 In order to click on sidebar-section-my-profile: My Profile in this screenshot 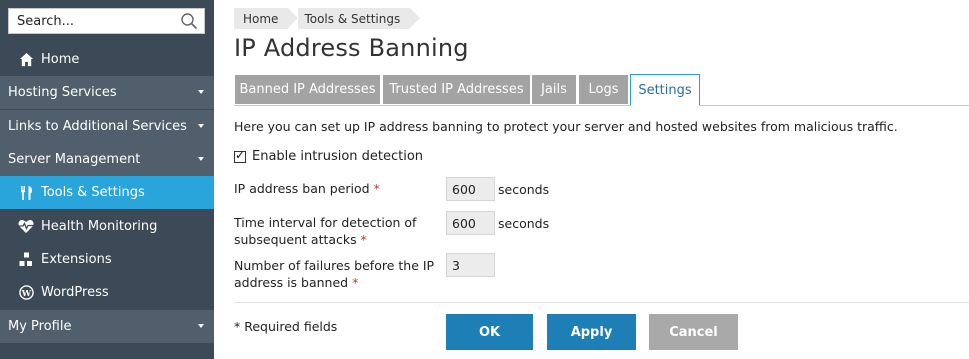, I will do `click(107, 326)`.